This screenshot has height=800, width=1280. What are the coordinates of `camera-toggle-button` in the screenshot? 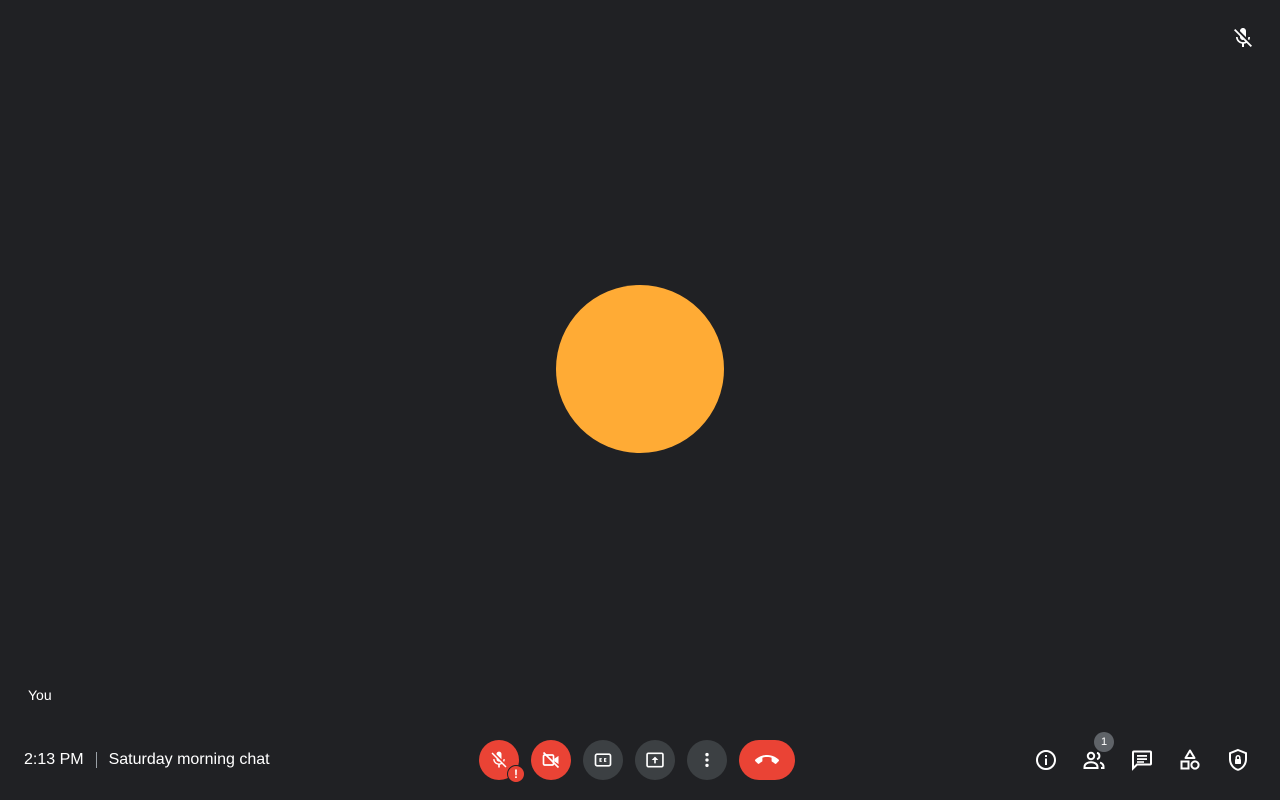 It's located at (551, 760).